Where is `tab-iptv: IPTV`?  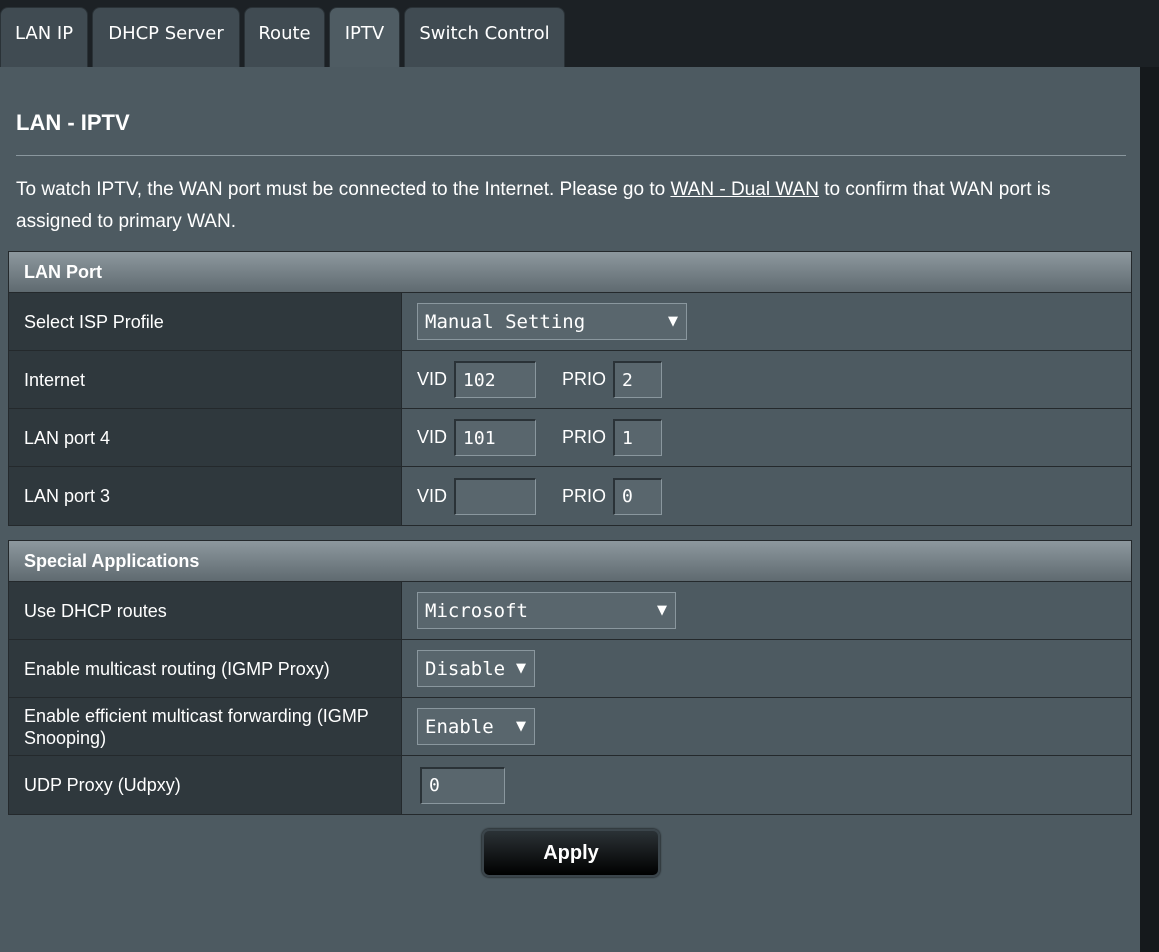
tab-iptv: IPTV is located at coordinates (364, 37).